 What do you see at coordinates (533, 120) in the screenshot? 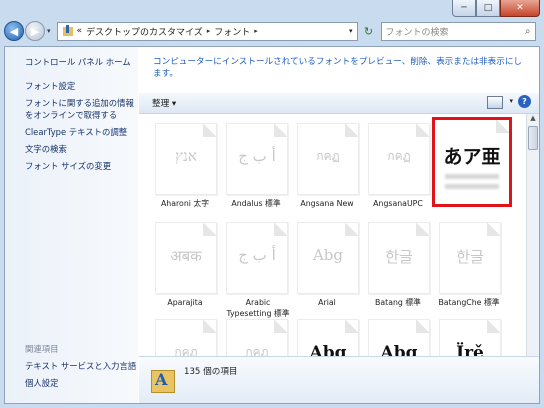
I see `scroll-up-icon: ▲` at bounding box center [533, 120].